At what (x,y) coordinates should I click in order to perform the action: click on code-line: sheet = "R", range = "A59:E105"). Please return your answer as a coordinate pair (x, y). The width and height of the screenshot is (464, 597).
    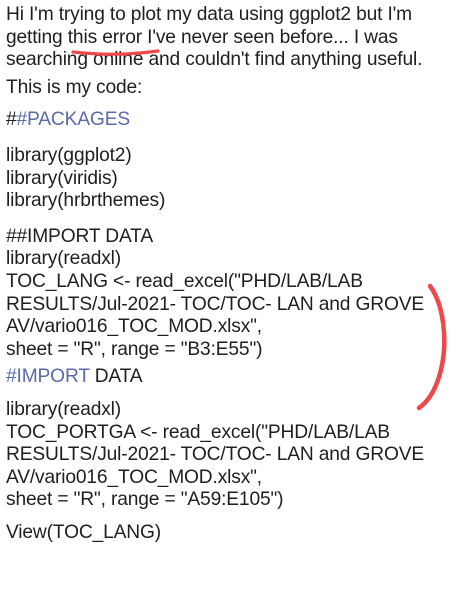
    Looking at the image, I should click on (145, 500).